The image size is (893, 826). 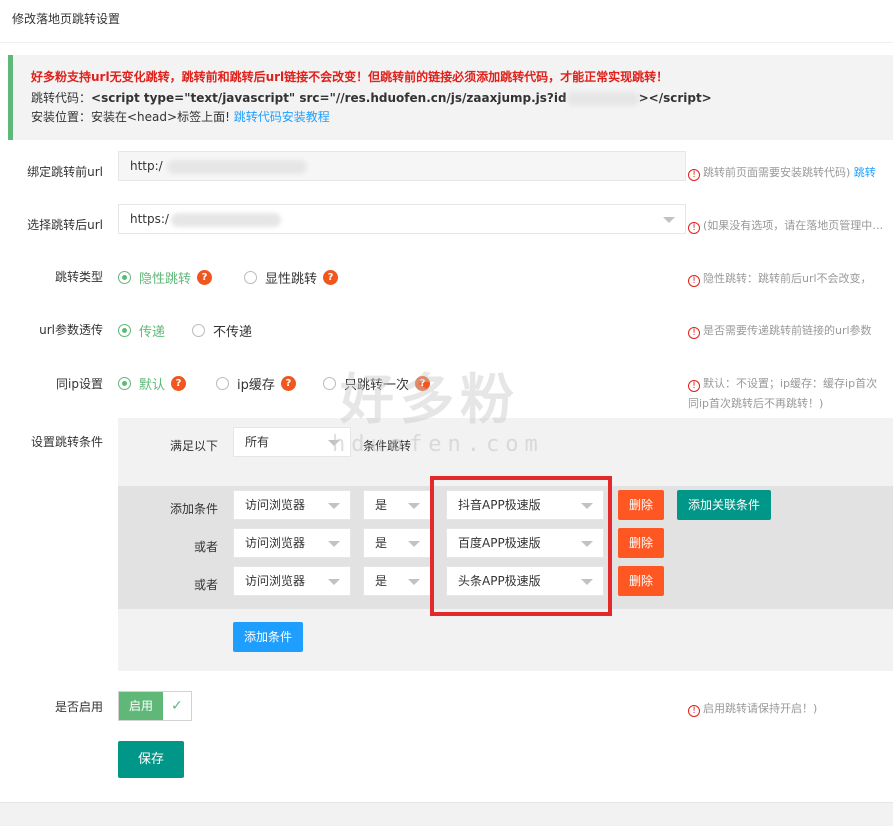 I want to click on url-param-hint: ! 是否需要传递跳转前链接的url参数, so click(x=780, y=330).